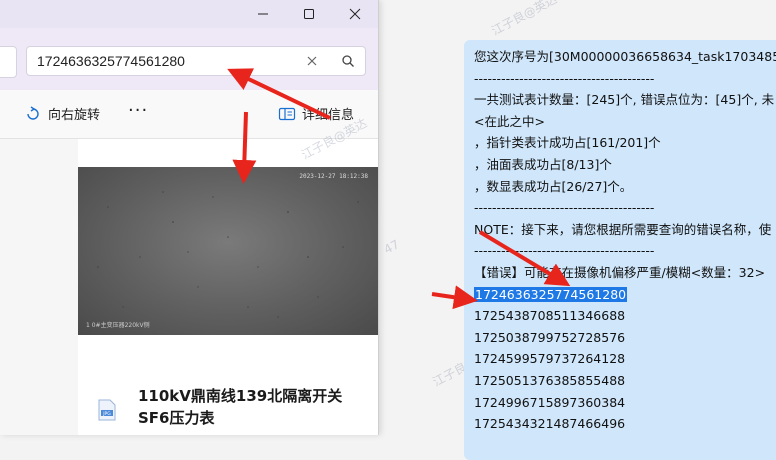 The width and height of the screenshot is (776, 460). What do you see at coordinates (33, 112) in the screenshot?
I see `rotate-right-icon` at bounding box center [33, 112].